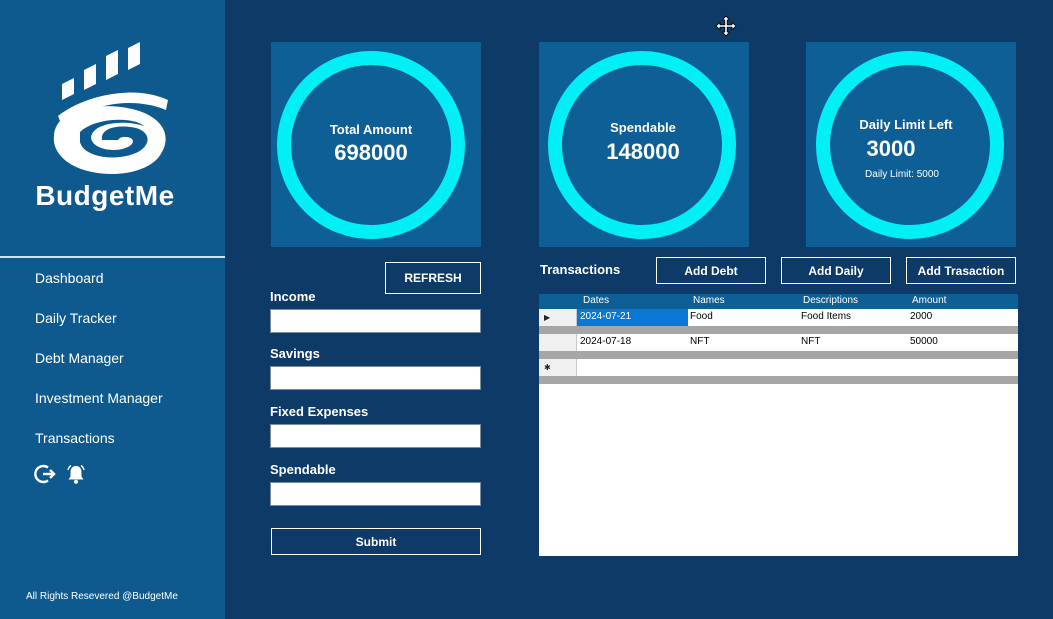  I want to click on add-transaction-button: Add Trasaction, so click(961, 270).